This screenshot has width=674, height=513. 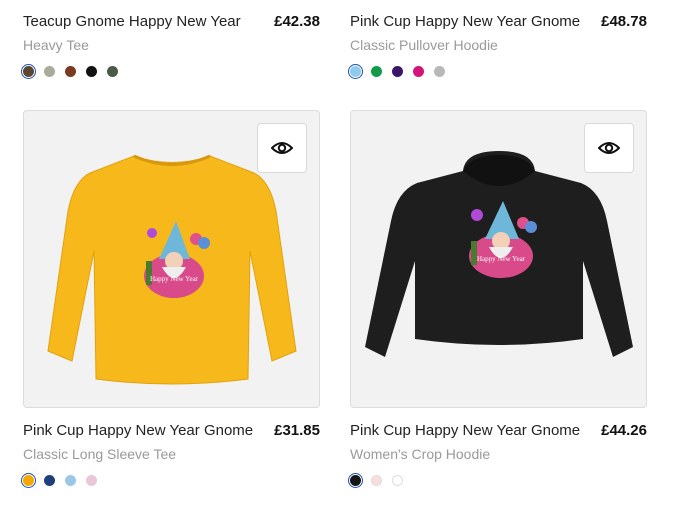 What do you see at coordinates (132, 21) in the screenshot?
I see `product-title: Teacup Gnome Happy New Year` at bounding box center [132, 21].